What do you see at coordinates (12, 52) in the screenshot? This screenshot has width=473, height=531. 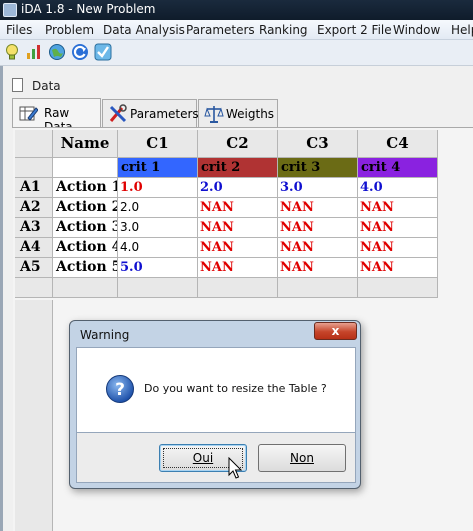 I see `lightbulb-icon` at bounding box center [12, 52].